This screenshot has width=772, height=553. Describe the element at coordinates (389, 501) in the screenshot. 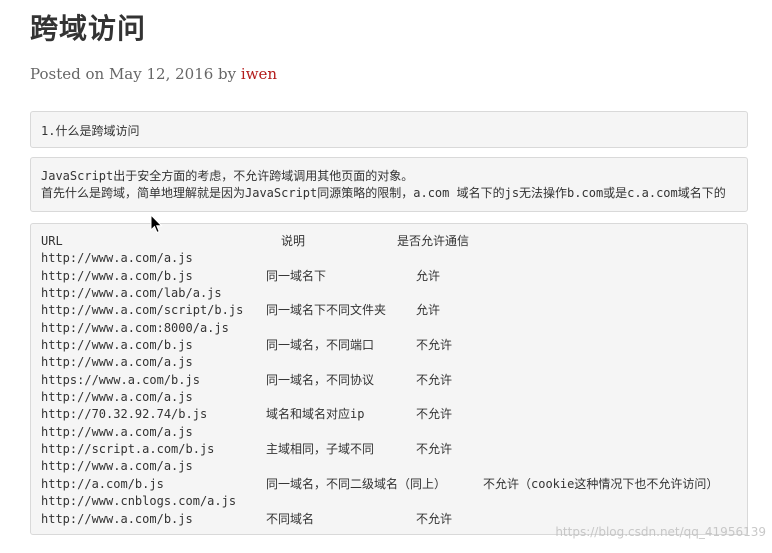

I see `table-row: http://www.cnblogs.com/a.js` at that location.